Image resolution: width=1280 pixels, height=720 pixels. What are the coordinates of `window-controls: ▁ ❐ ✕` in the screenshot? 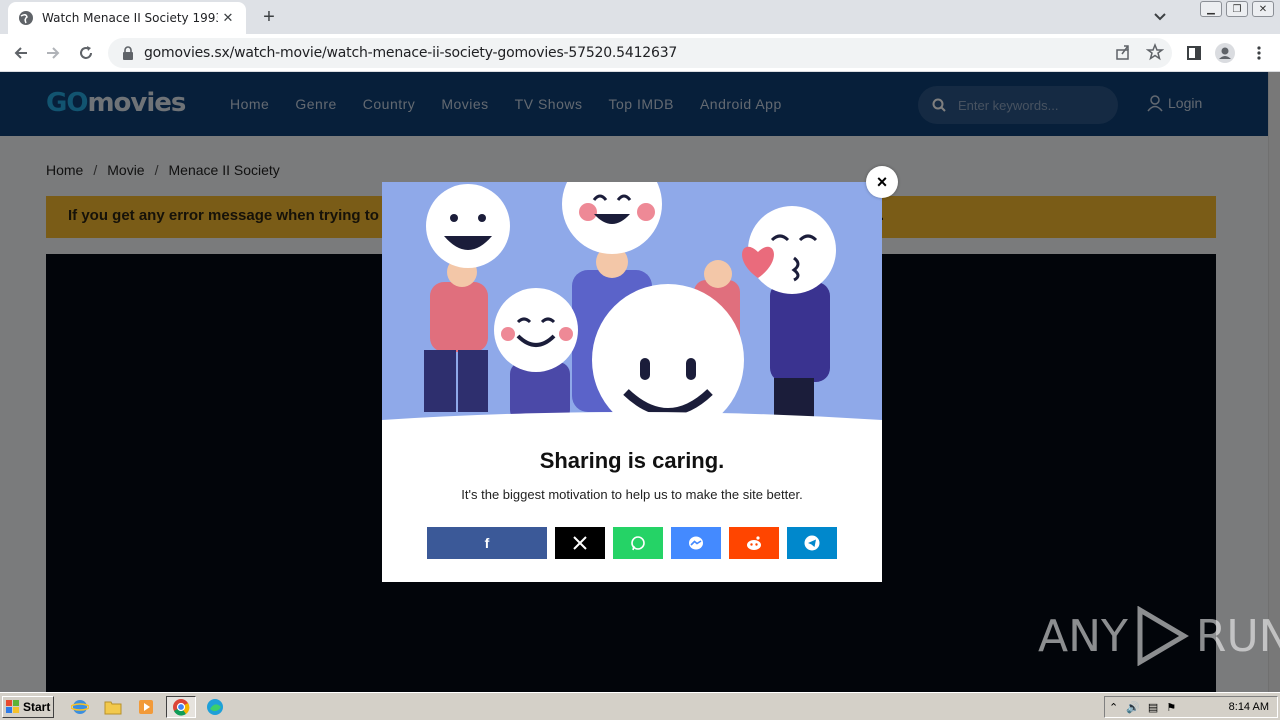 It's located at (1237, 9).